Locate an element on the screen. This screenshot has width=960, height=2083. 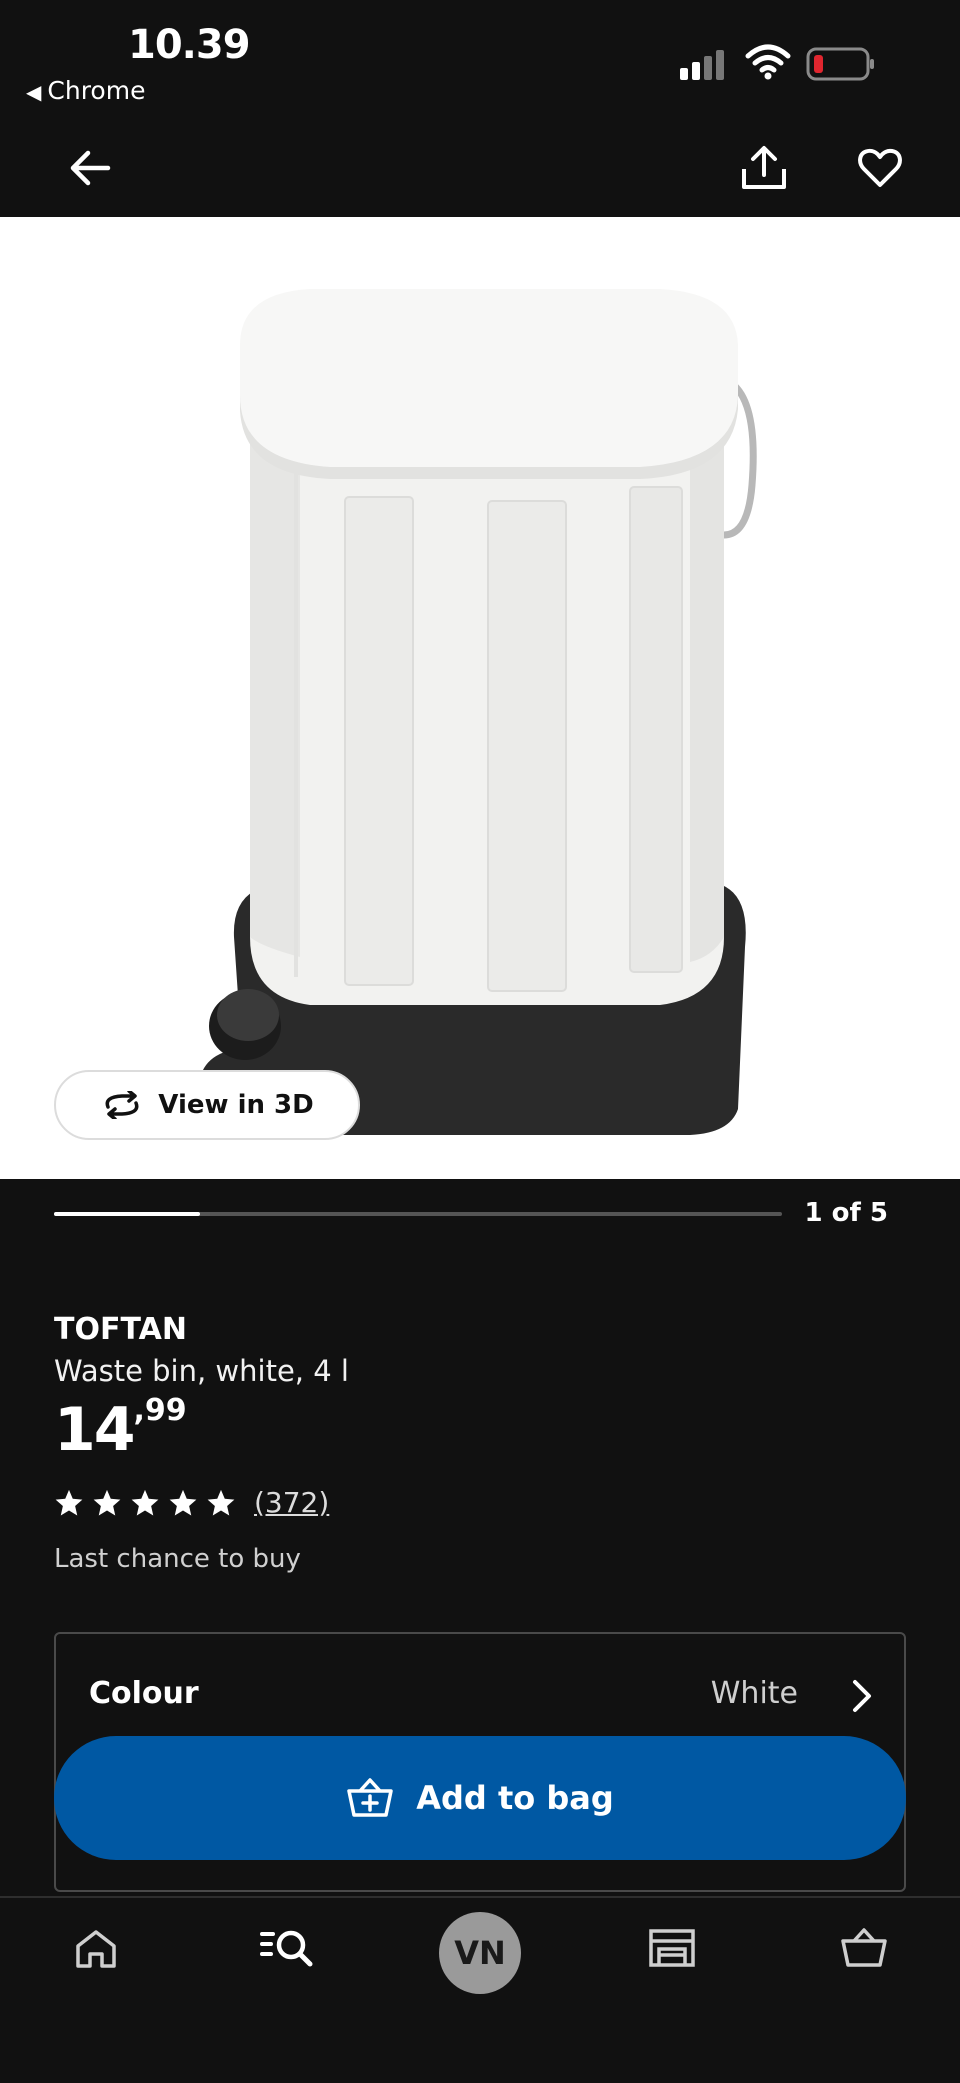
back-triangle-icon: ◀ is located at coordinates (34, 92).